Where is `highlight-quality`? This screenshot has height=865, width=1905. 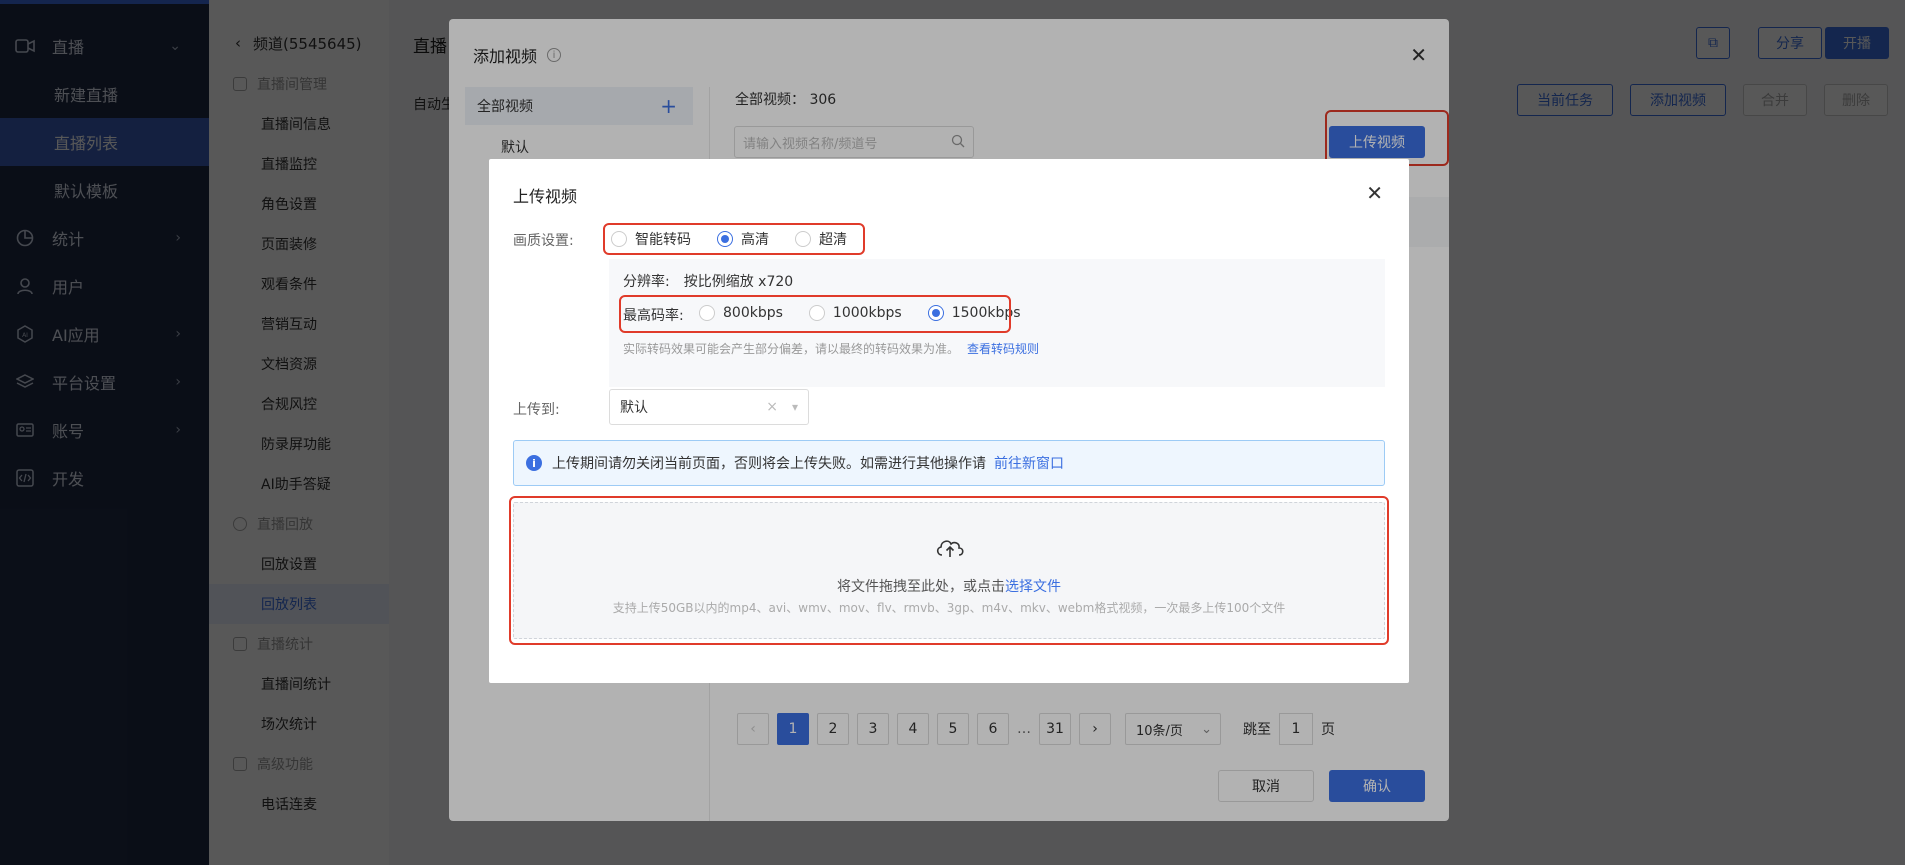 highlight-quality is located at coordinates (734, 239).